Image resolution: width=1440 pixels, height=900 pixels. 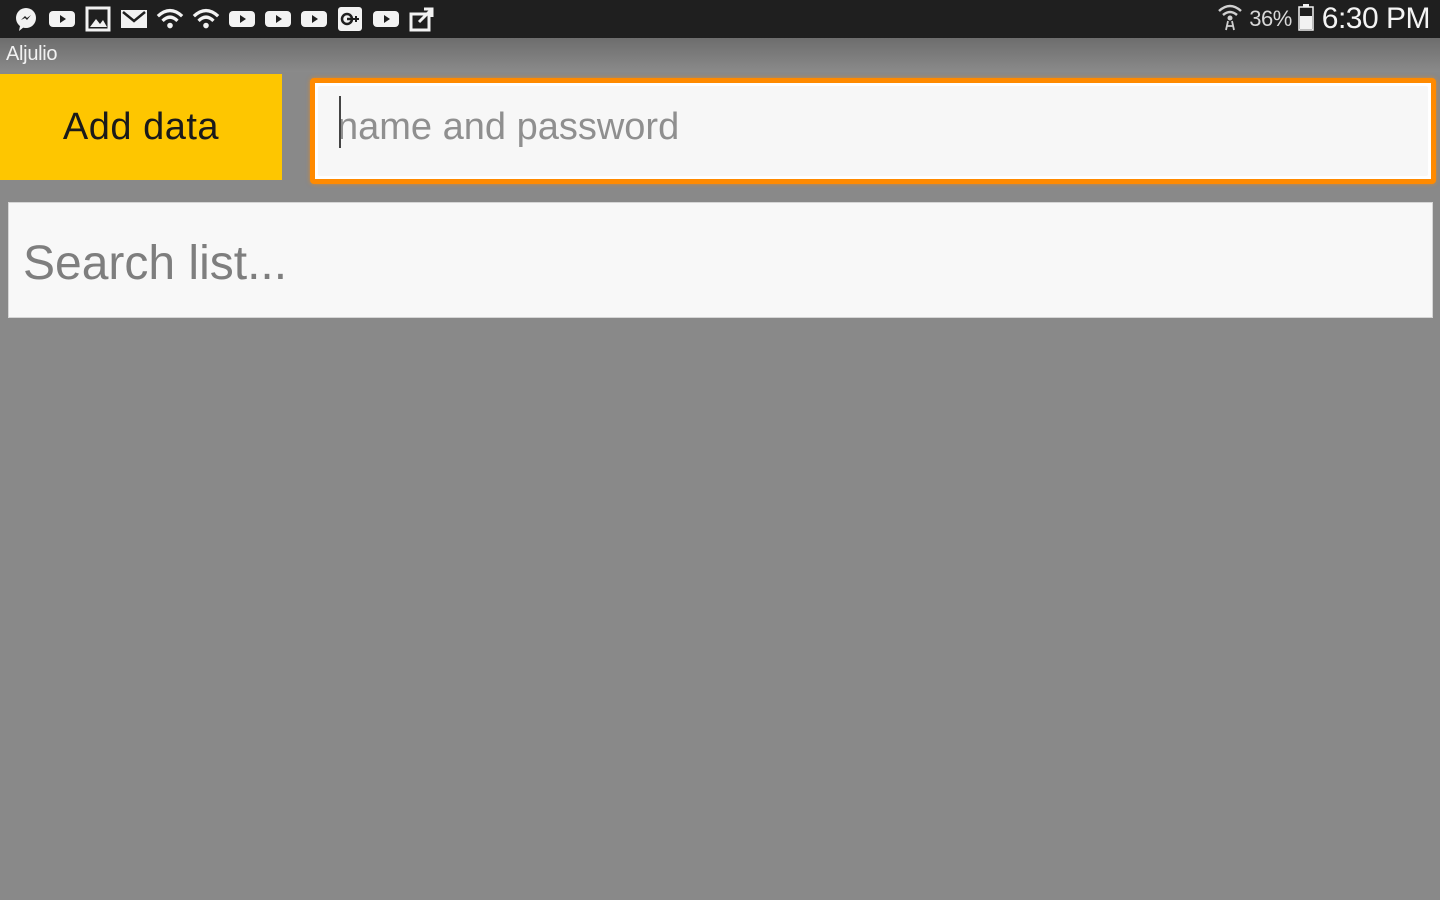 I want to click on name-password-input, so click(x=867, y=127).